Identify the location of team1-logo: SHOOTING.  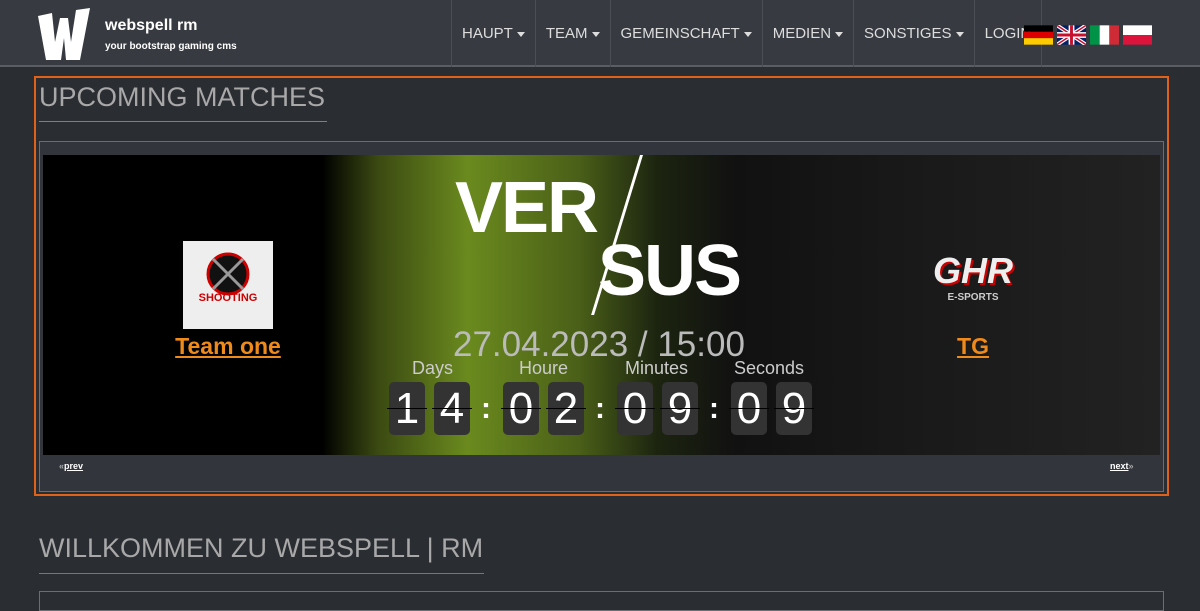
(228, 285).